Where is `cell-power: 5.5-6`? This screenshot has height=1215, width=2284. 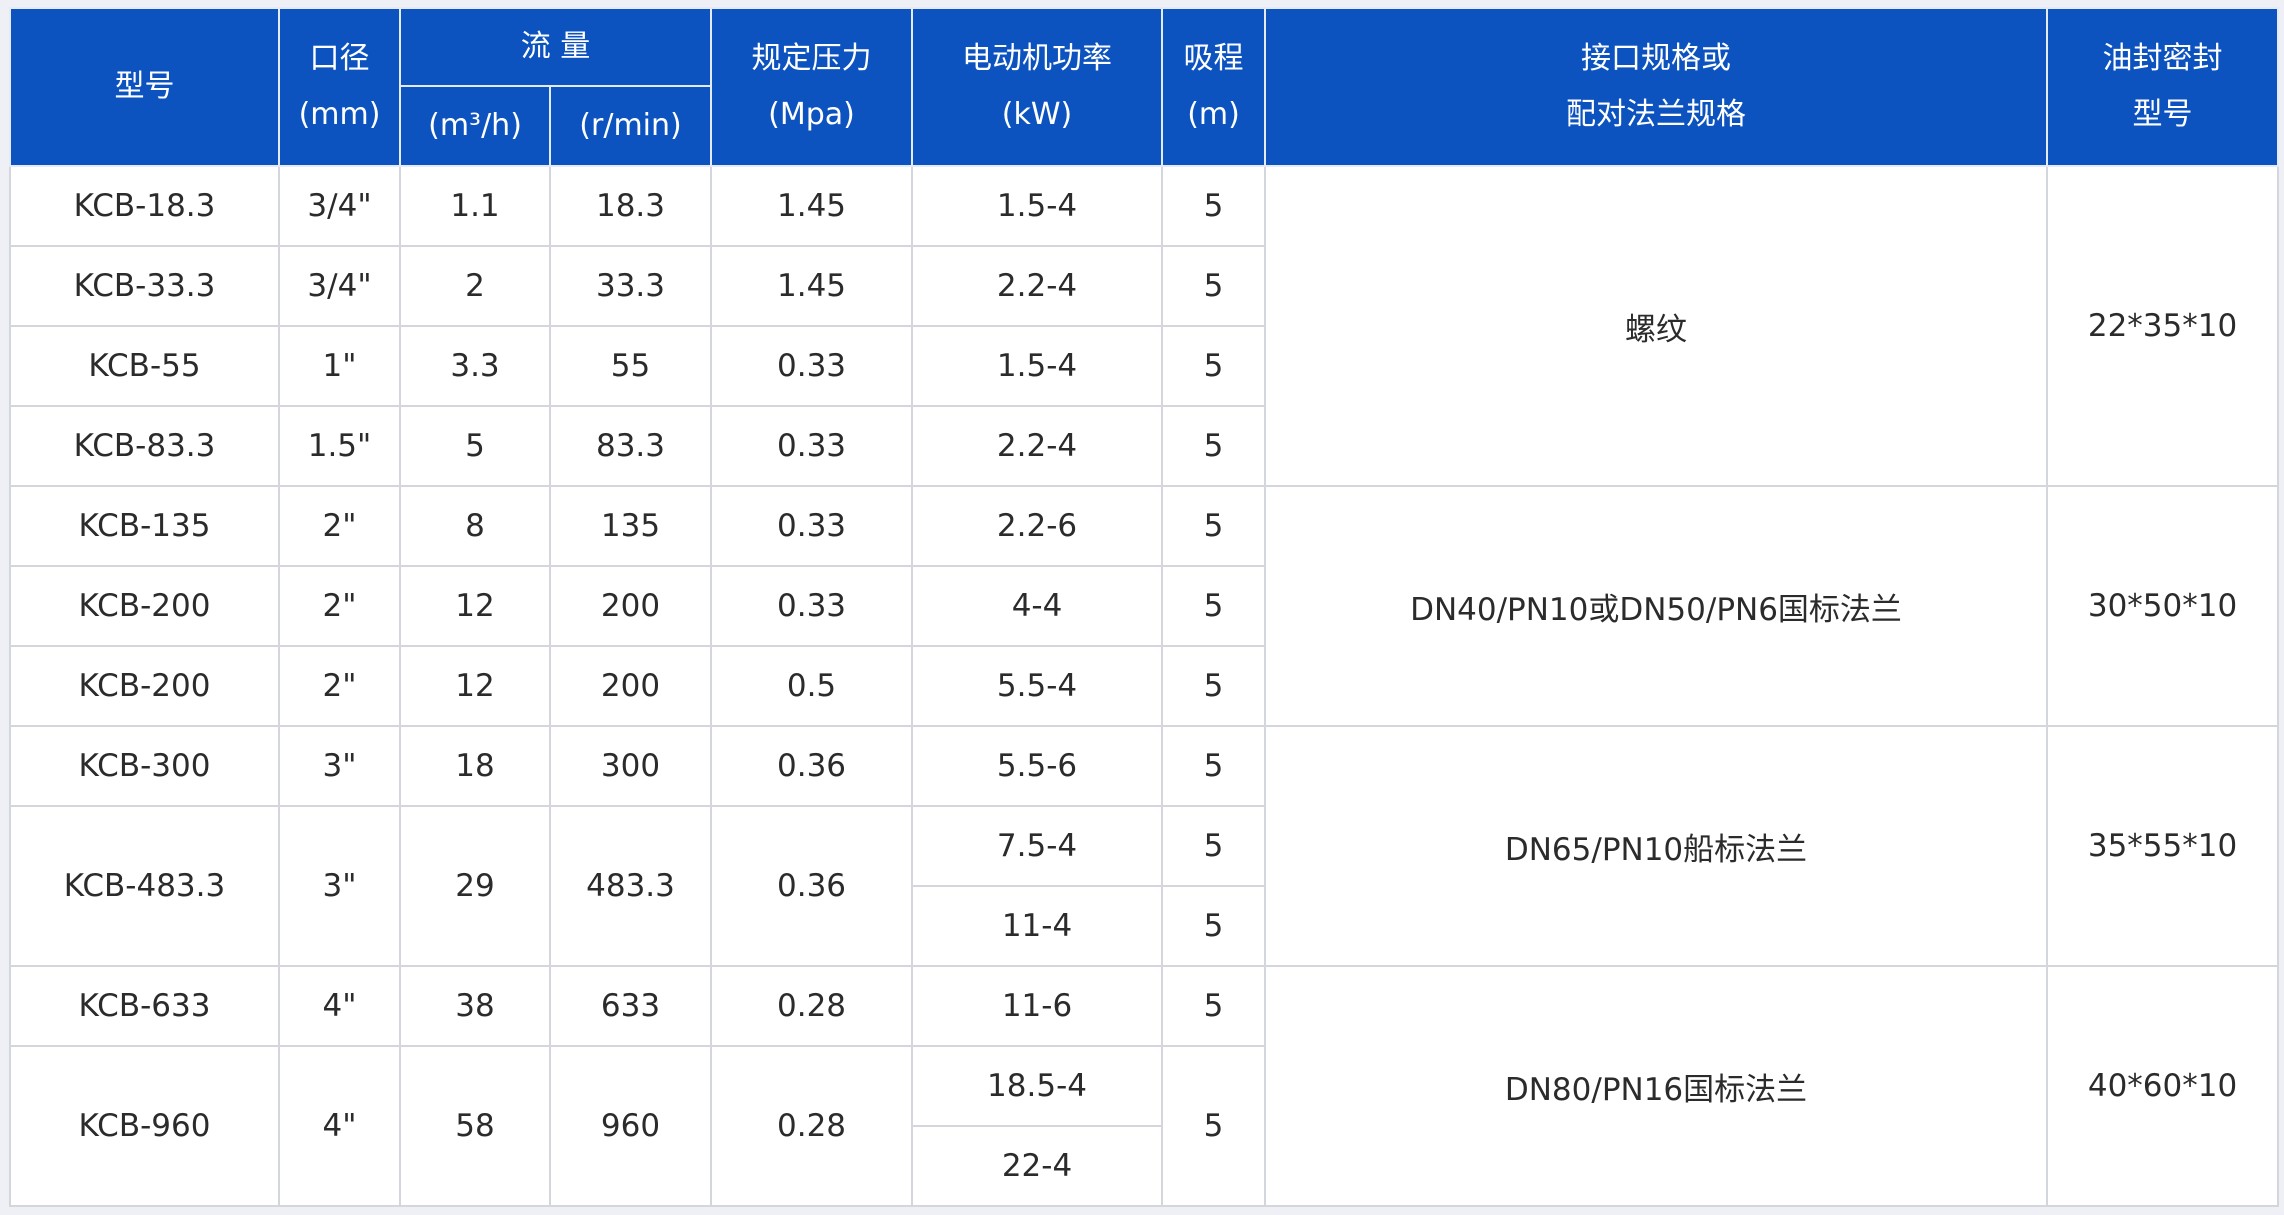
cell-power: 5.5-6 is located at coordinates (1037, 766).